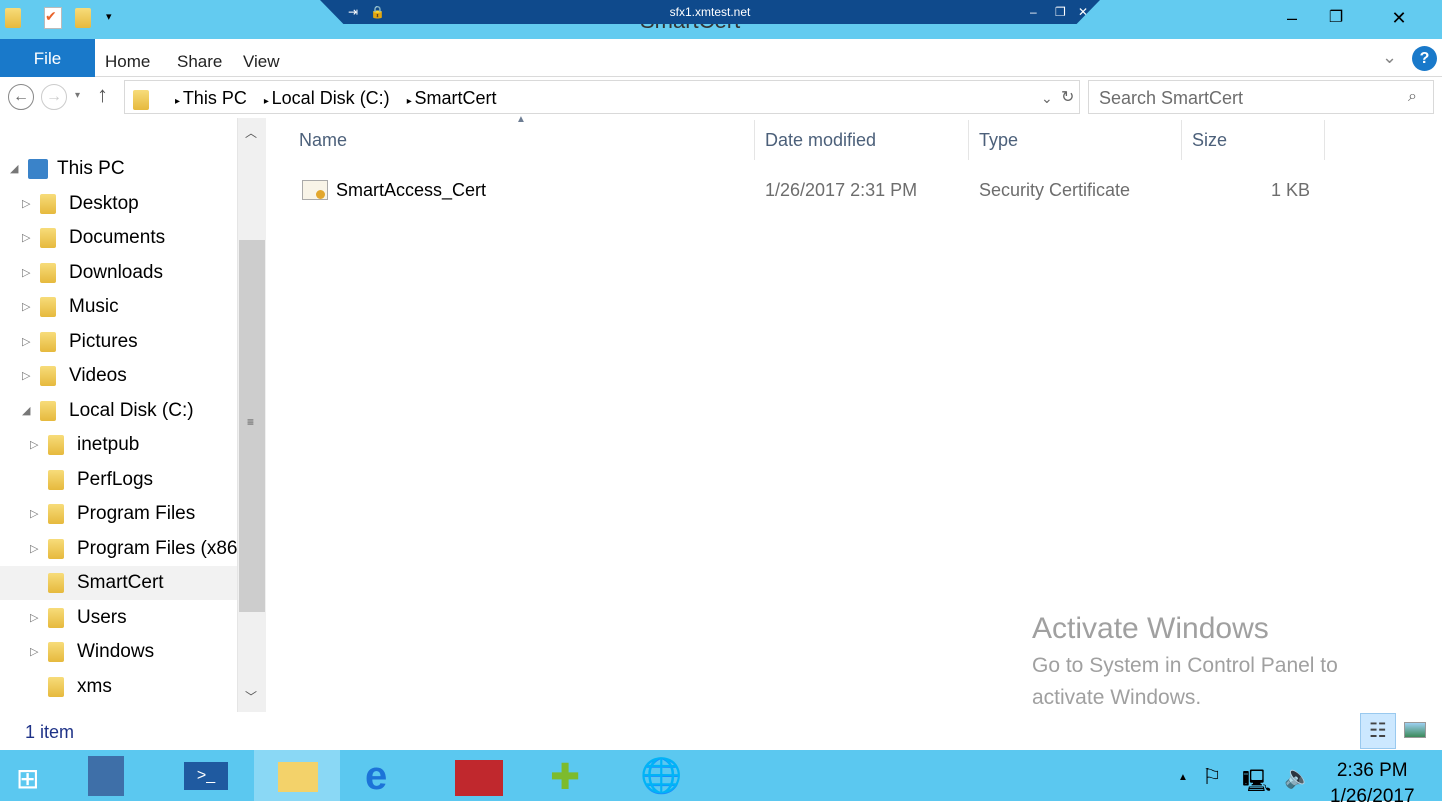 Image resolution: width=1442 pixels, height=810 pixels. What do you see at coordinates (1412, 97) in the screenshot?
I see `search-icon: ⌕` at bounding box center [1412, 97].